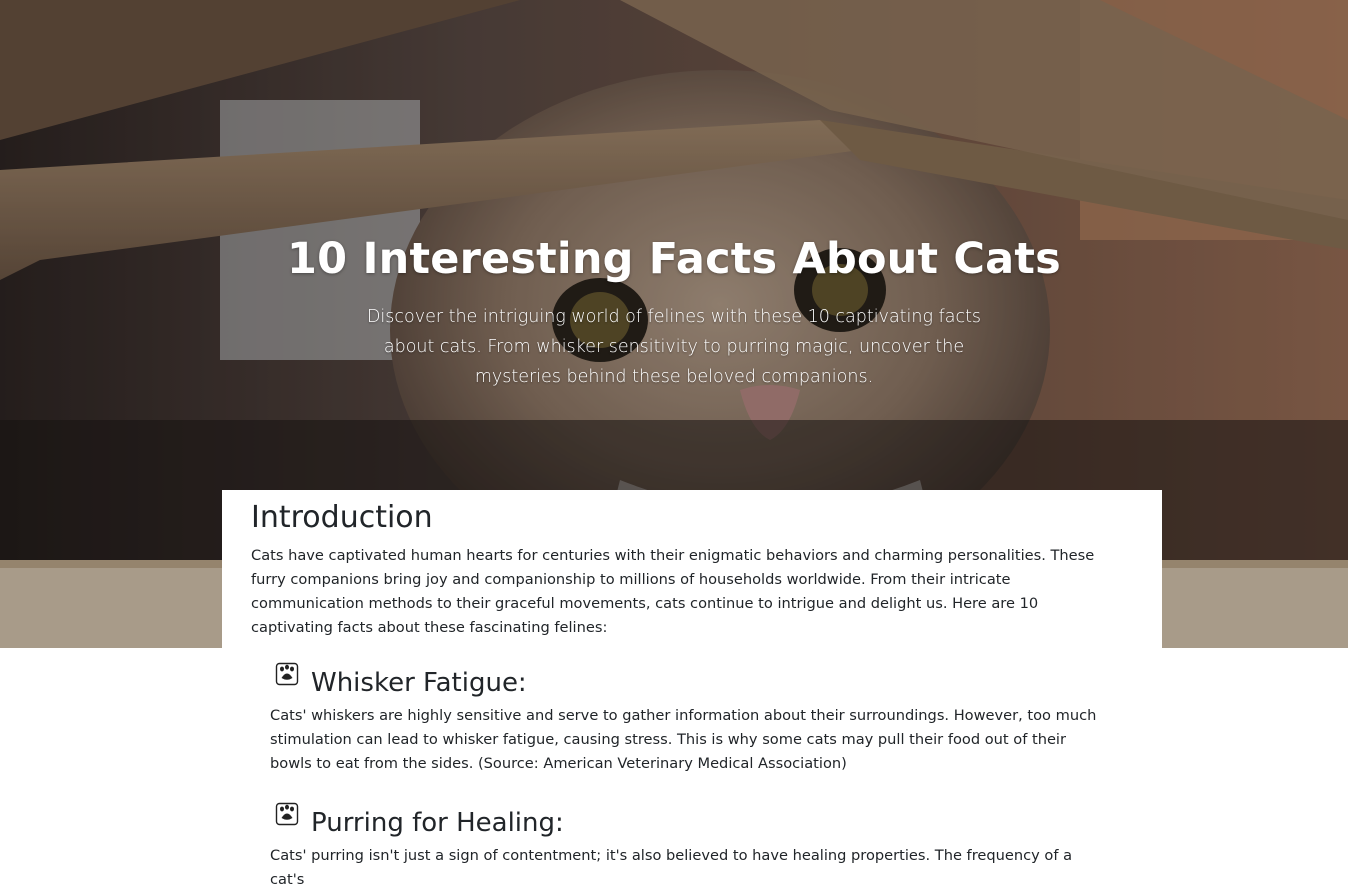 The image size is (1350, 892). Describe the element at coordinates (674, 259) in the screenshot. I see `page-title: 10 Interesting Facts About Cats` at that location.